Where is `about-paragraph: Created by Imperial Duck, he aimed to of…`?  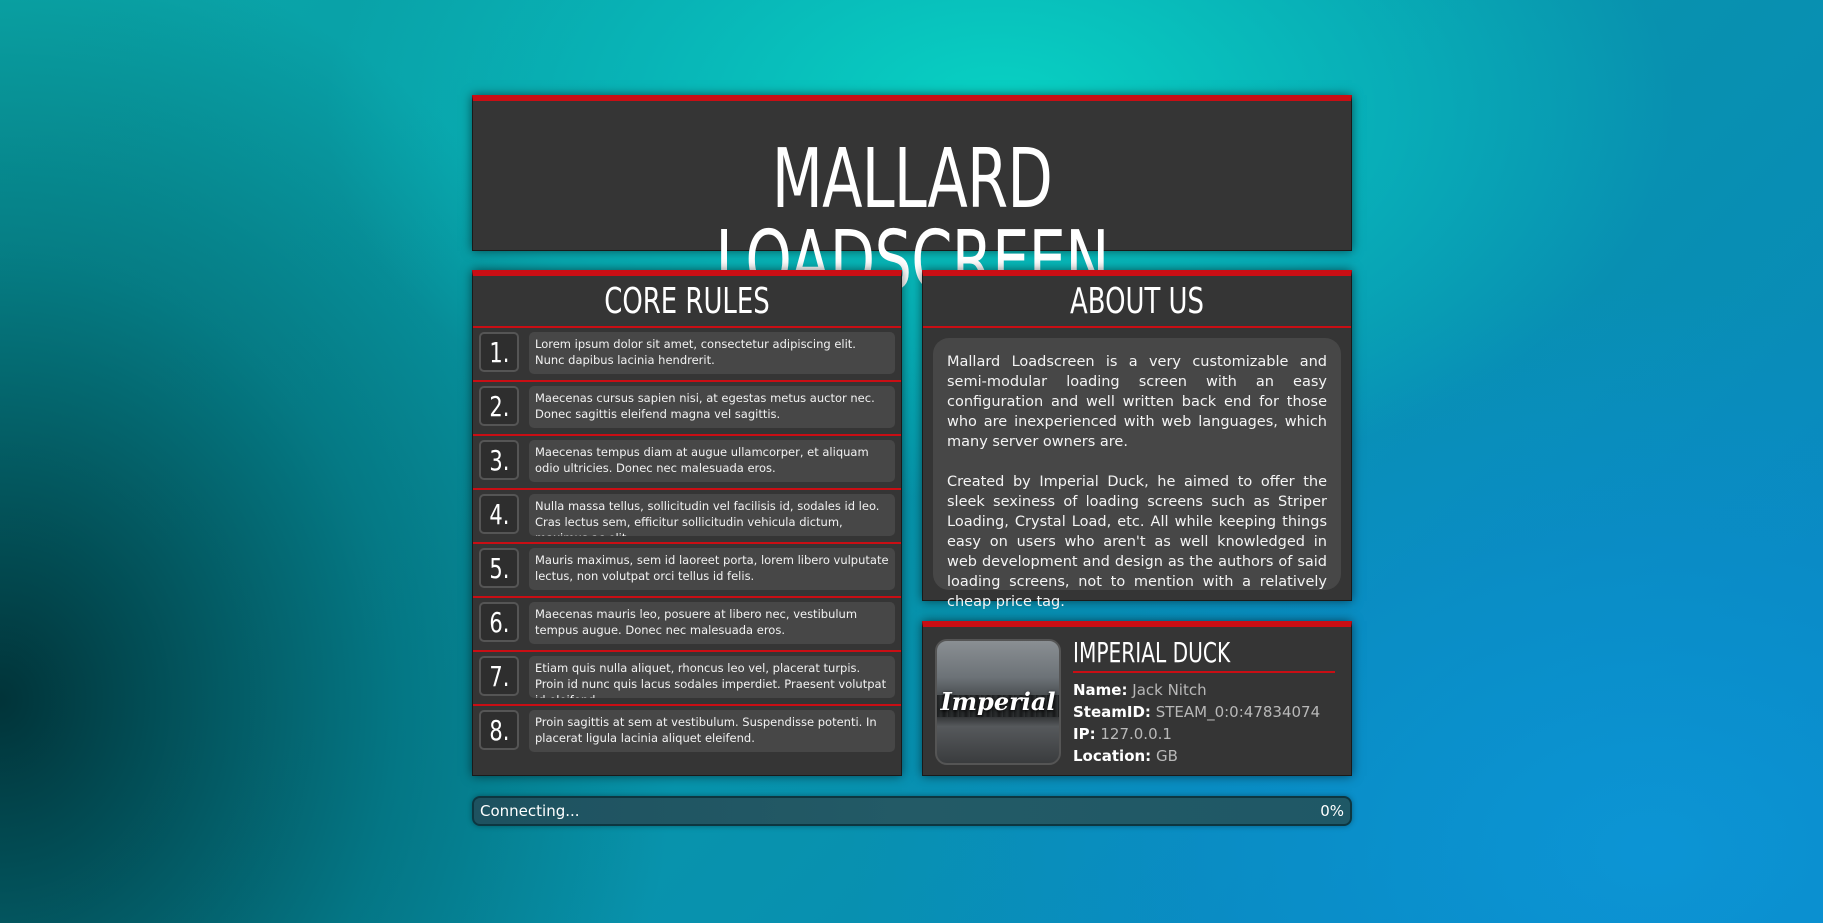 about-paragraph: Created by Imperial Duck, he aimed to of… is located at coordinates (1137, 542).